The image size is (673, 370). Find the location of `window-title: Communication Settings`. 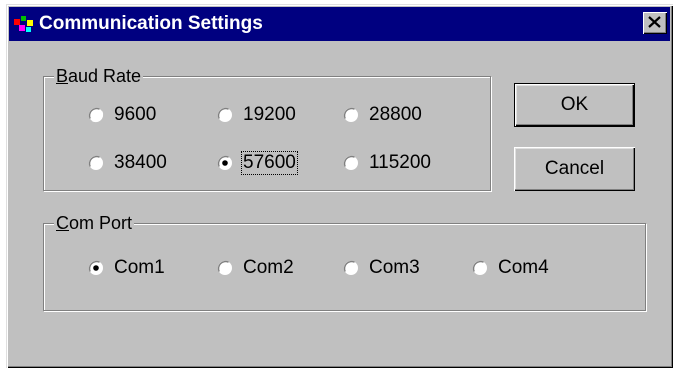

window-title: Communication Settings is located at coordinates (151, 23).